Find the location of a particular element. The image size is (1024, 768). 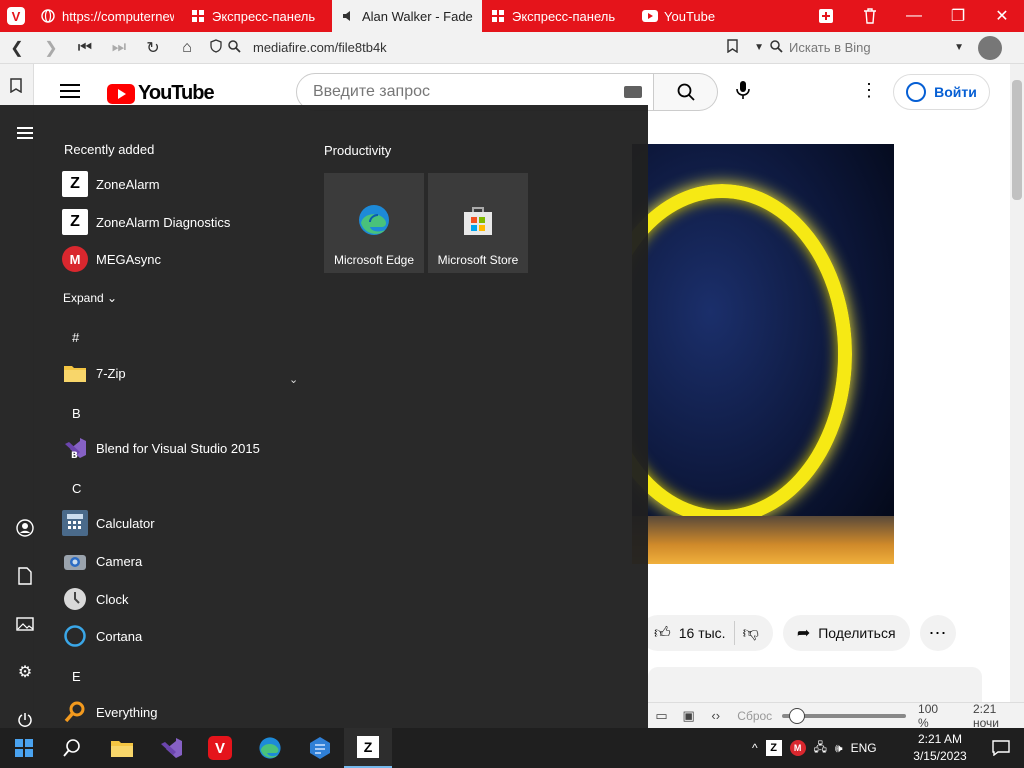

folder-icon is located at coordinates (75, 373).